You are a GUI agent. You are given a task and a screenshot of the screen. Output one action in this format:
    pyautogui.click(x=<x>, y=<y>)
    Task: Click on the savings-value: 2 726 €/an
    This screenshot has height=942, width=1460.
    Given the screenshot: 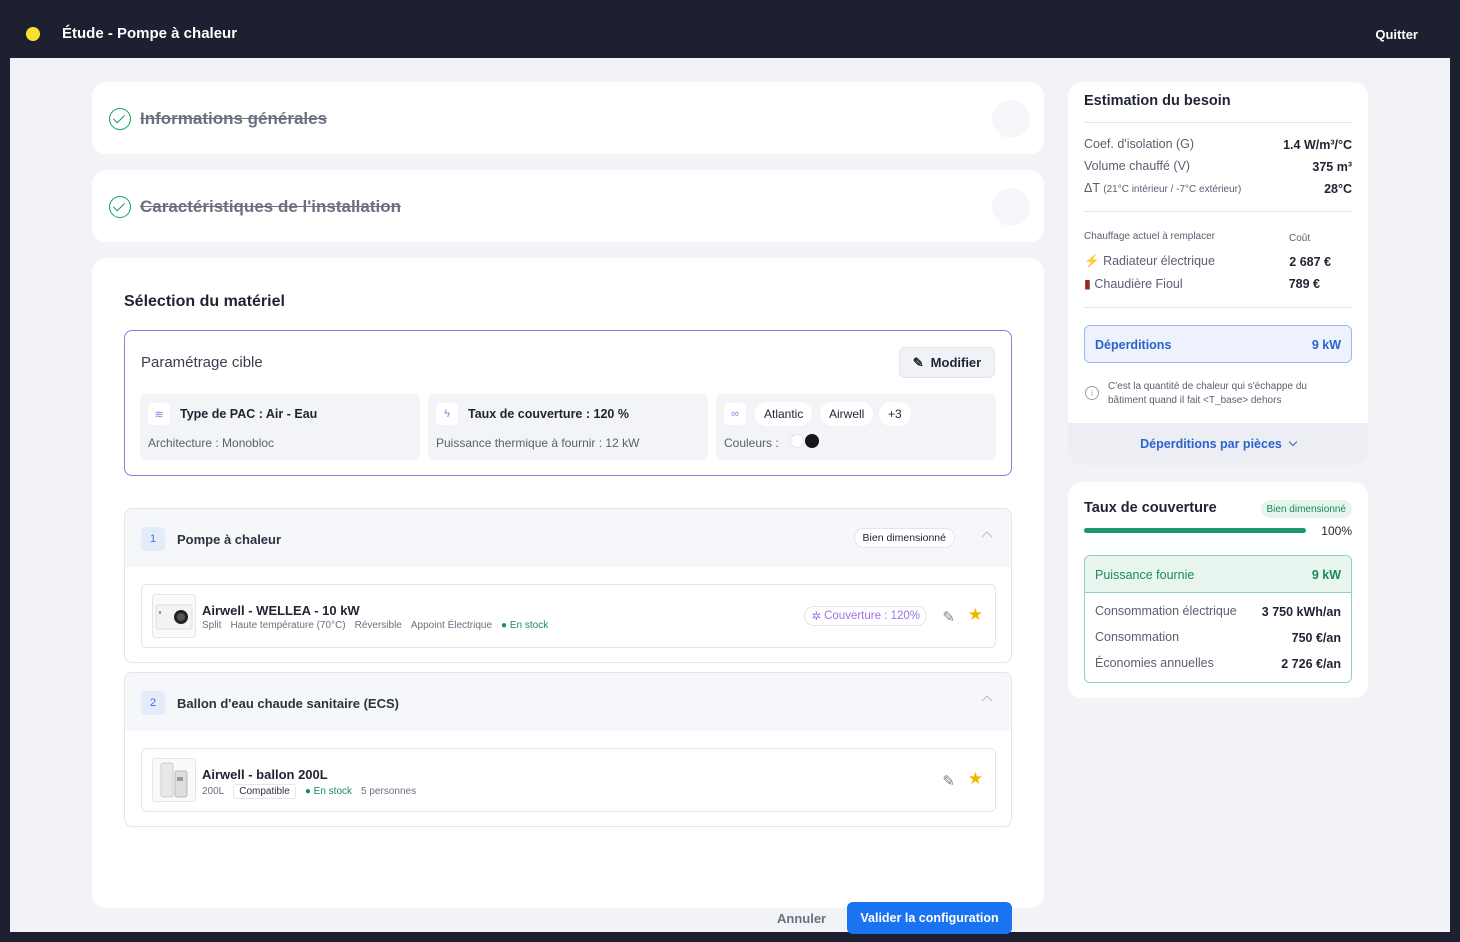 What is the action you would take?
    pyautogui.click(x=1311, y=664)
    